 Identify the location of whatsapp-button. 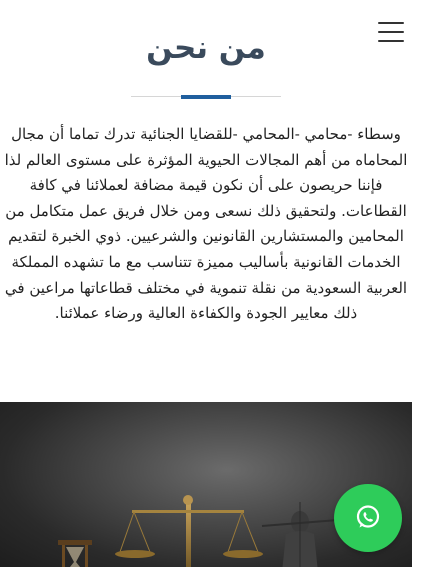
(368, 518).